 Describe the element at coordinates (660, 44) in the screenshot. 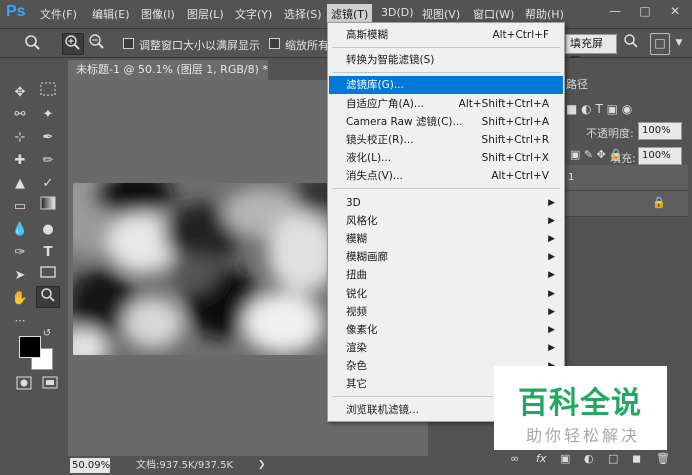

I see `workspace-icon: □` at that location.